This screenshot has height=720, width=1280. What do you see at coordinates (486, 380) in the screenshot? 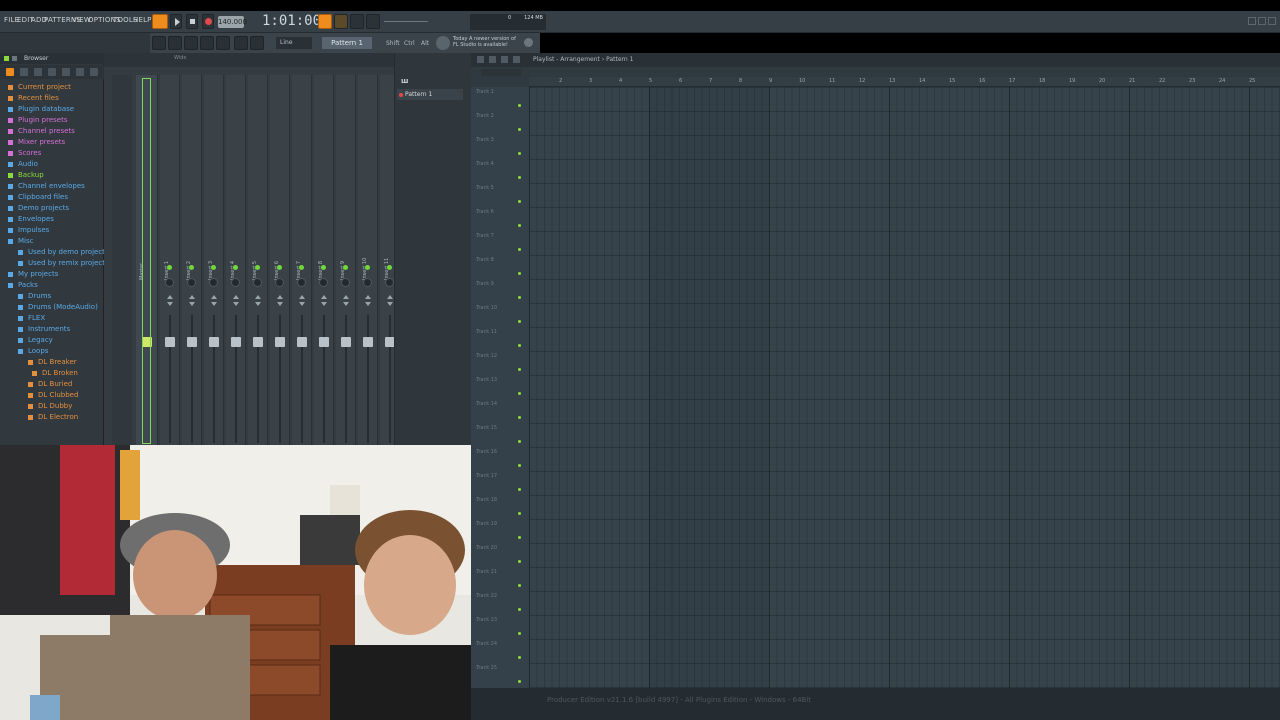
I see `track-header-label: Track 13` at bounding box center [486, 380].